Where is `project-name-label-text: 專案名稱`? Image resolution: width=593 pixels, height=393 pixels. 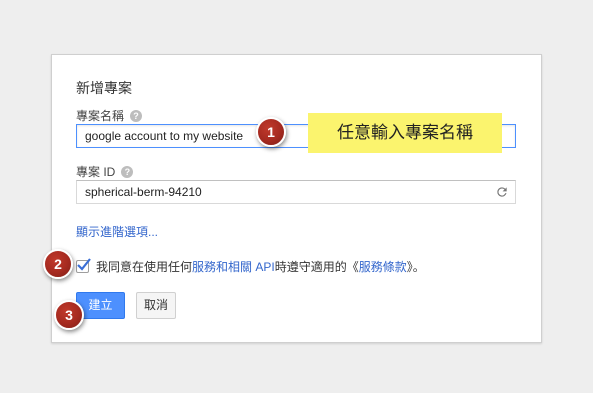
project-name-label-text: 專案名稱 is located at coordinates (100, 116).